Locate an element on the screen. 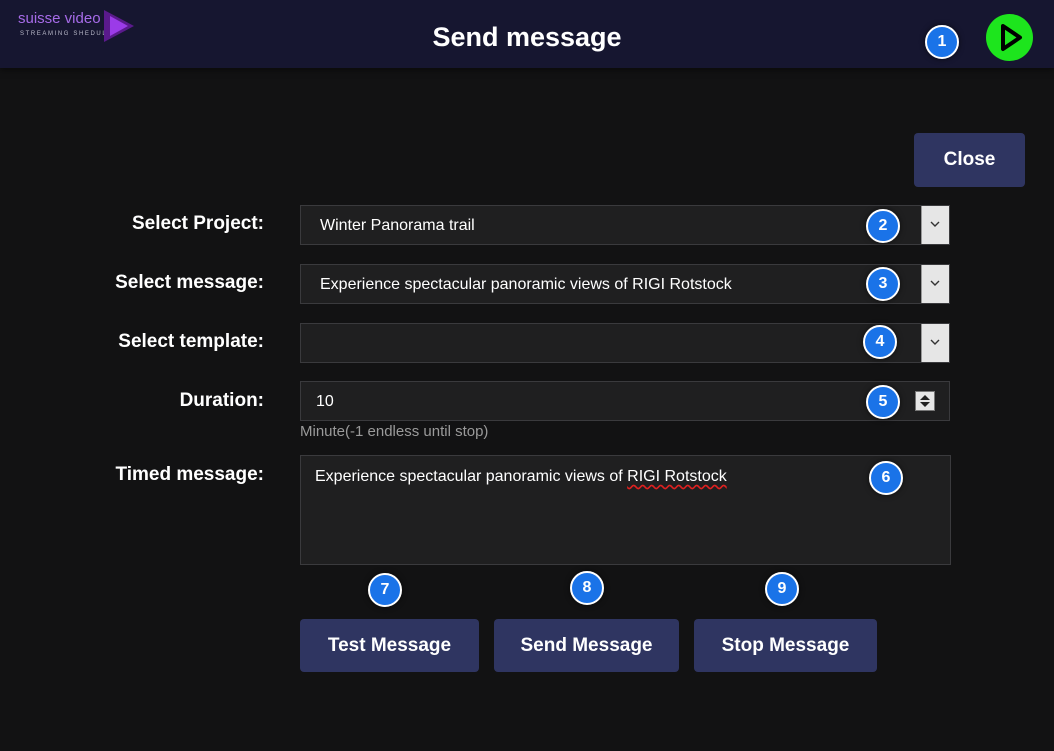 This screenshot has width=1054, height=751. template-dropdown-toggle is located at coordinates (935, 343).